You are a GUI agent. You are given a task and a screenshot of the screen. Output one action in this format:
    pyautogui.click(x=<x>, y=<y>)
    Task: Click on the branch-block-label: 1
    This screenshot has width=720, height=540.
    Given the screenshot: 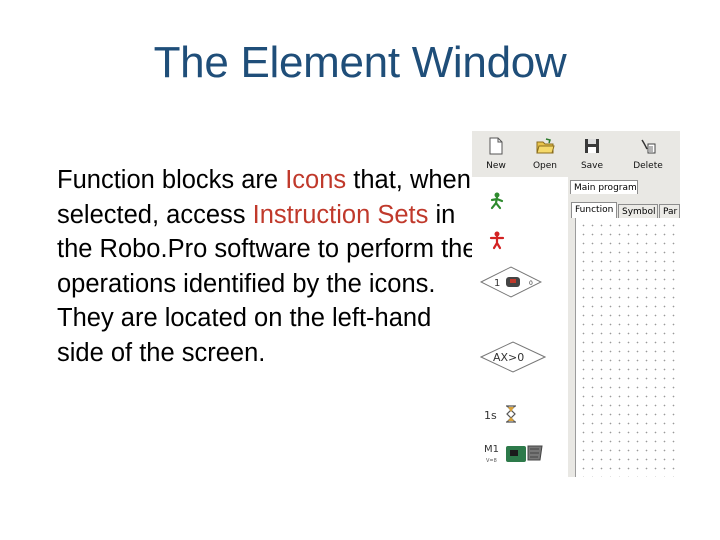 What is the action you would take?
    pyautogui.click(x=497, y=283)
    